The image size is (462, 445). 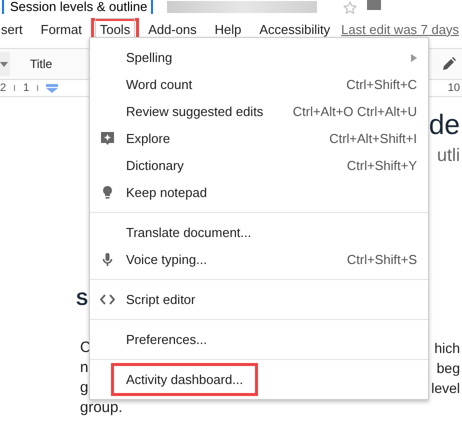 What do you see at coordinates (16, 29) in the screenshot?
I see `menu-item: sert` at bounding box center [16, 29].